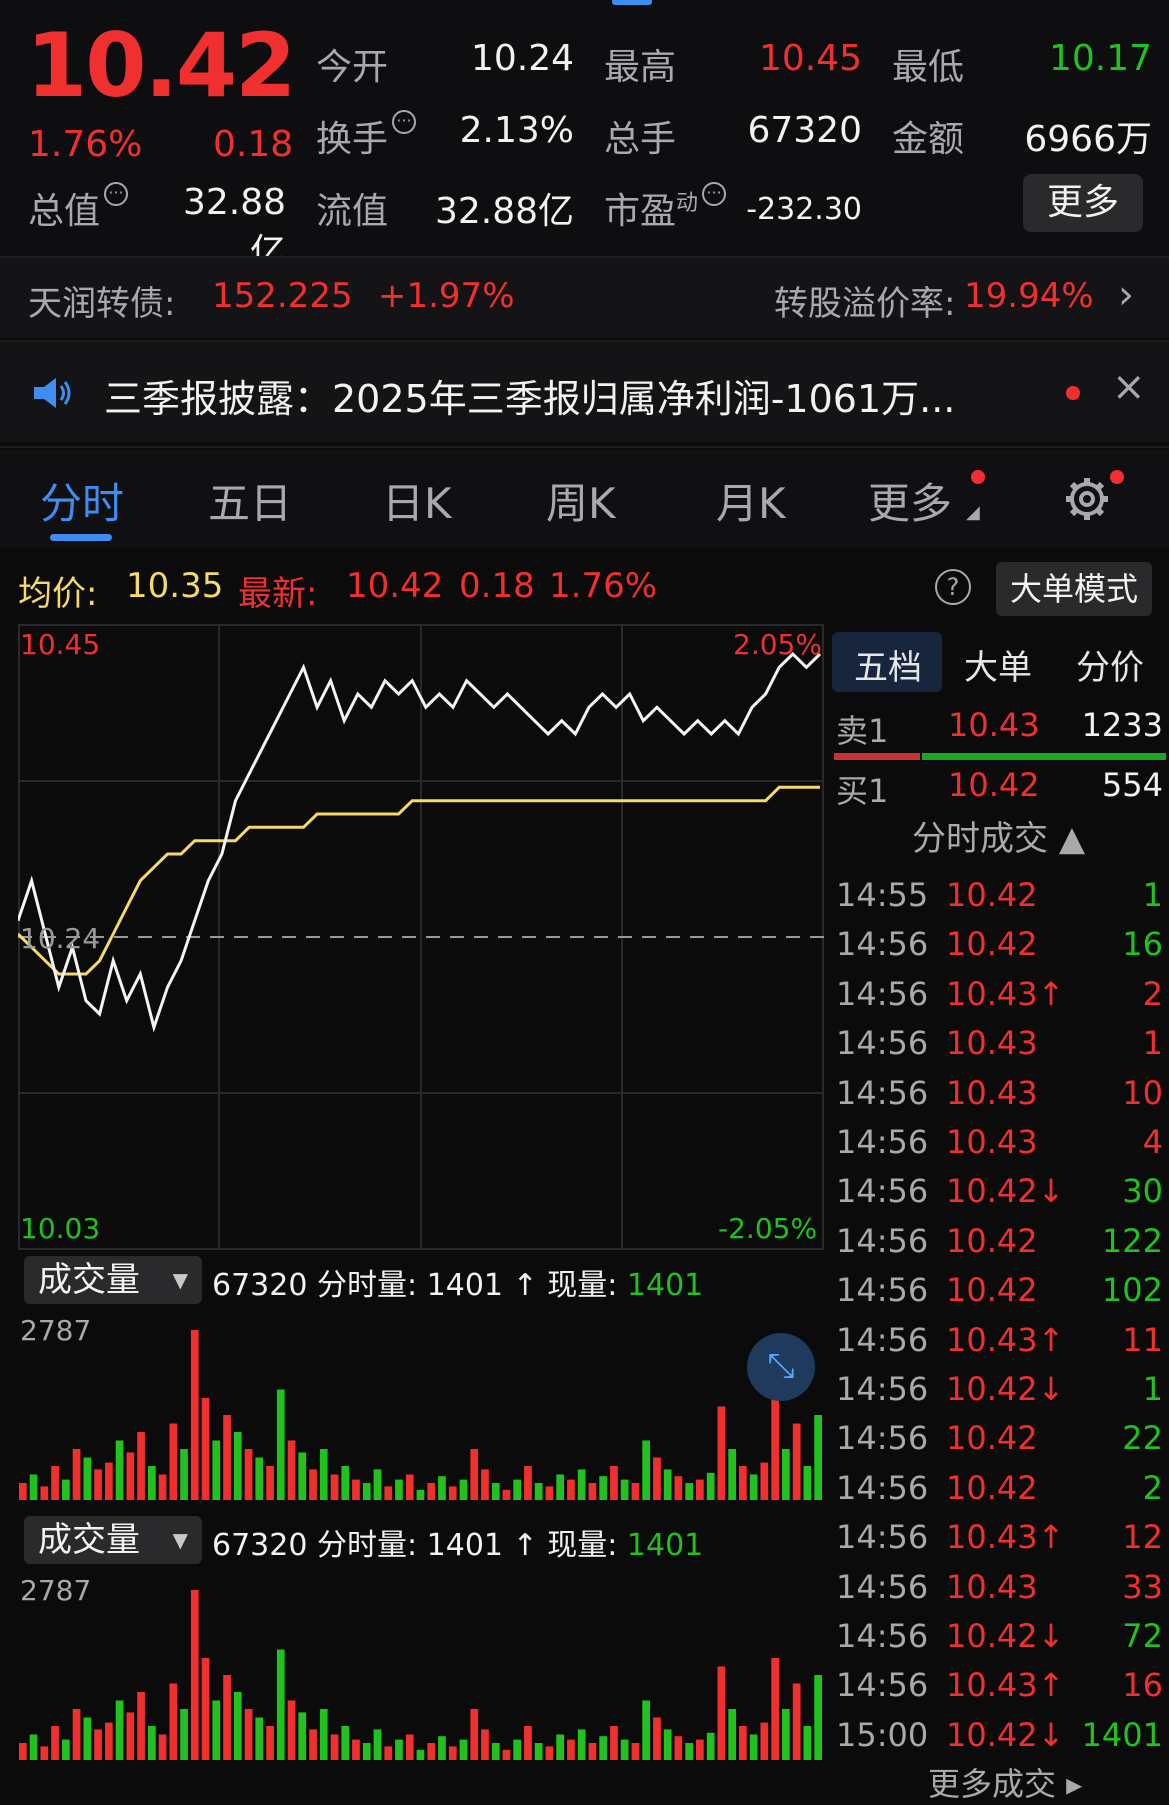  Describe the element at coordinates (56, 1590) in the screenshot. I see `volume-max-label-2: 2787` at that location.